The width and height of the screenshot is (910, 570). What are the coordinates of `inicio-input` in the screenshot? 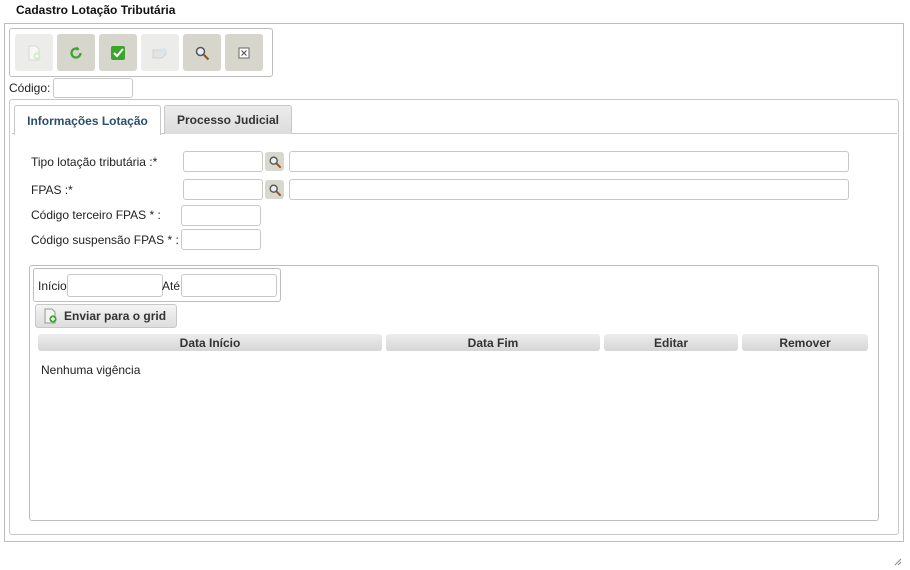 It's located at (115, 285).